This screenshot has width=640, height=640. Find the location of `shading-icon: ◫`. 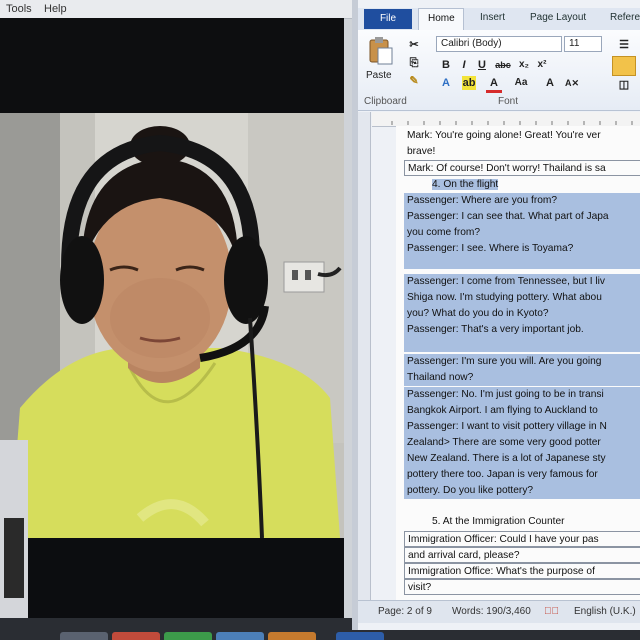

shading-icon: ◫ is located at coordinates (624, 85).